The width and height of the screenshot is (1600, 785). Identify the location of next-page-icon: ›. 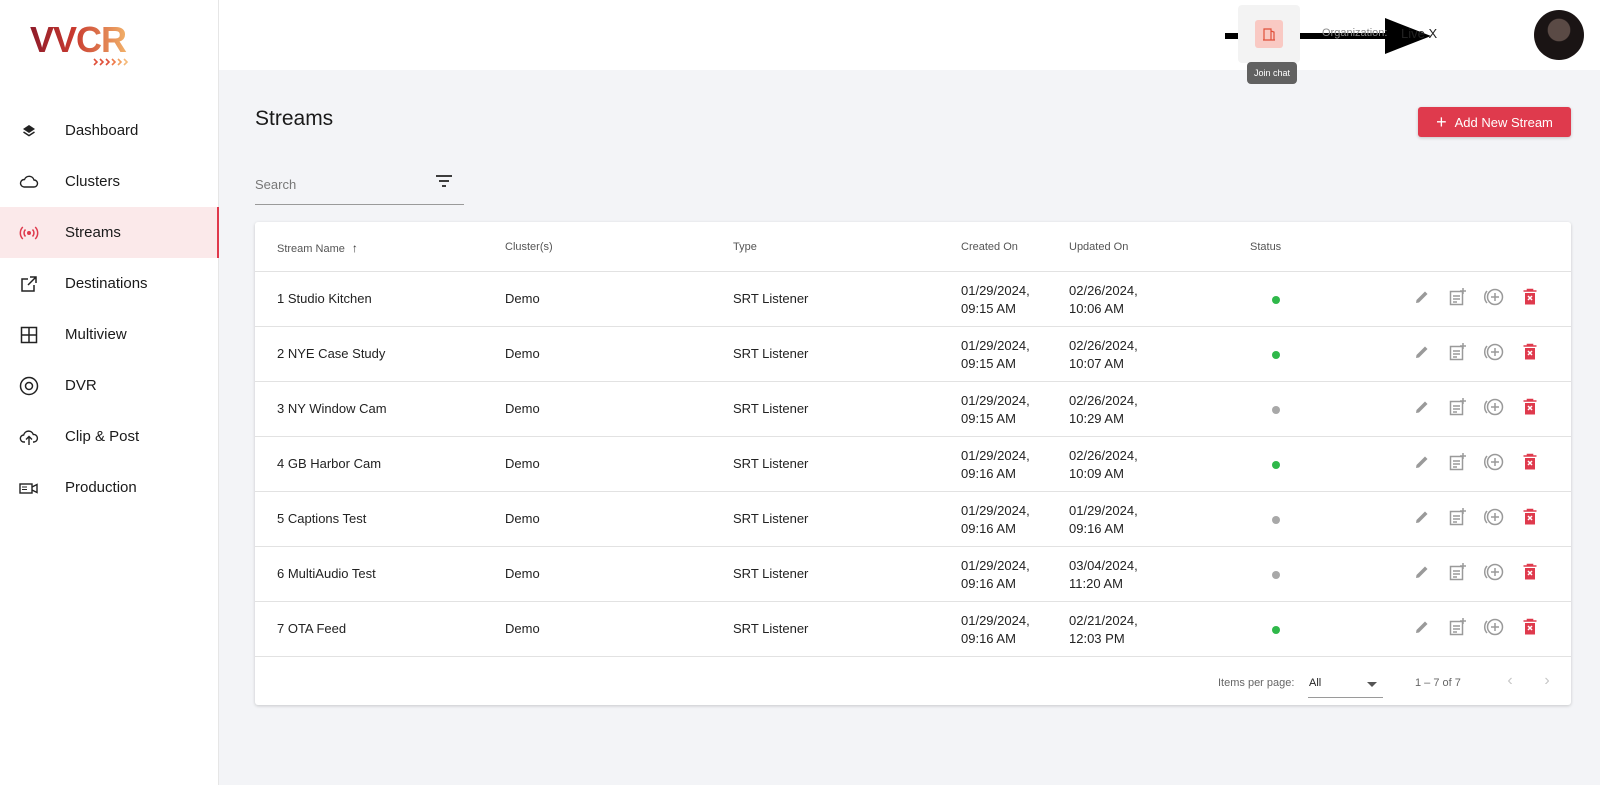
(1547, 681).